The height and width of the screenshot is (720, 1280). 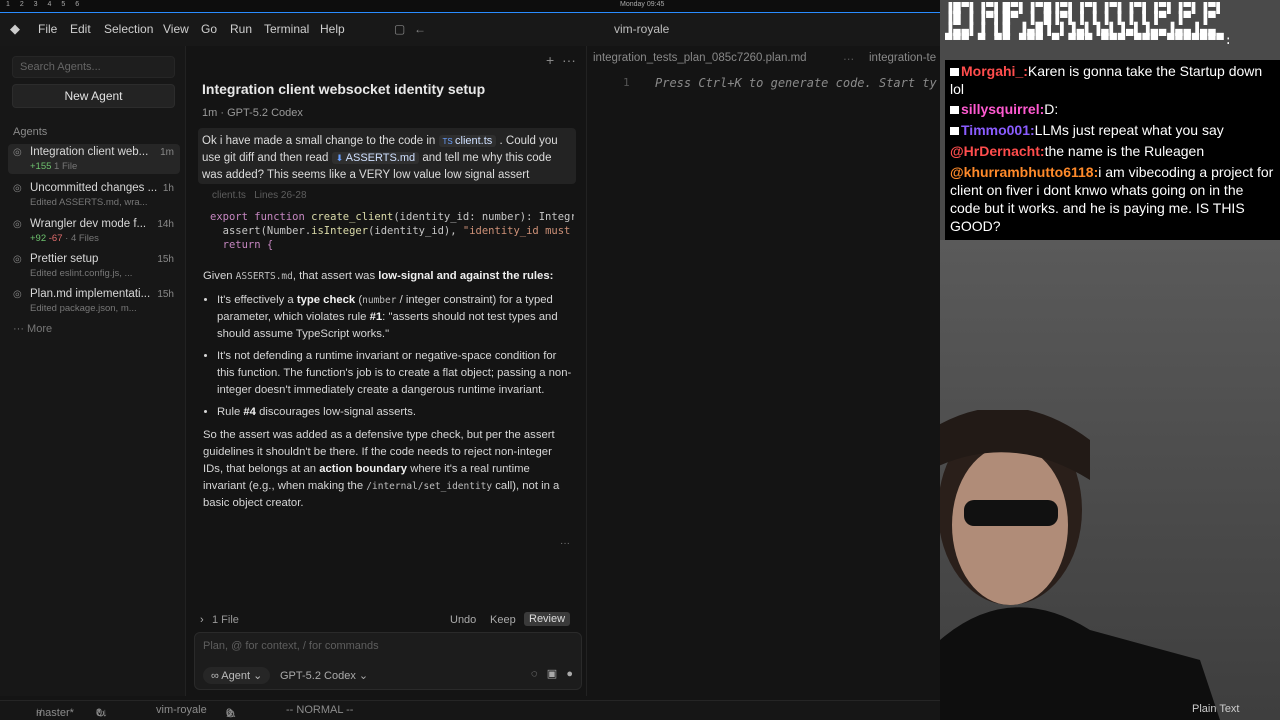 What do you see at coordinates (1216, 709) in the screenshot?
I see `language-mode: Plain Text` at bounding box center [1216, 709].